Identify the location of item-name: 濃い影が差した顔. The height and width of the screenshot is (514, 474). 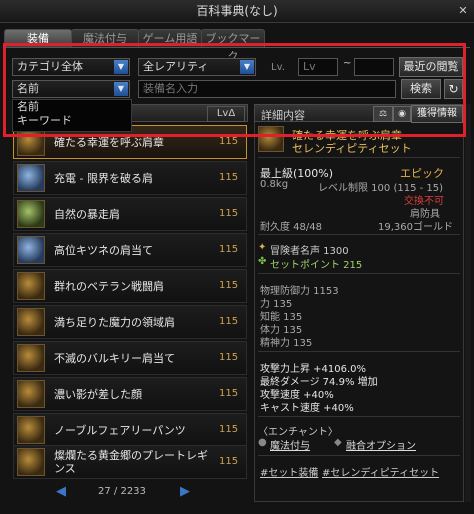
(98, 394).